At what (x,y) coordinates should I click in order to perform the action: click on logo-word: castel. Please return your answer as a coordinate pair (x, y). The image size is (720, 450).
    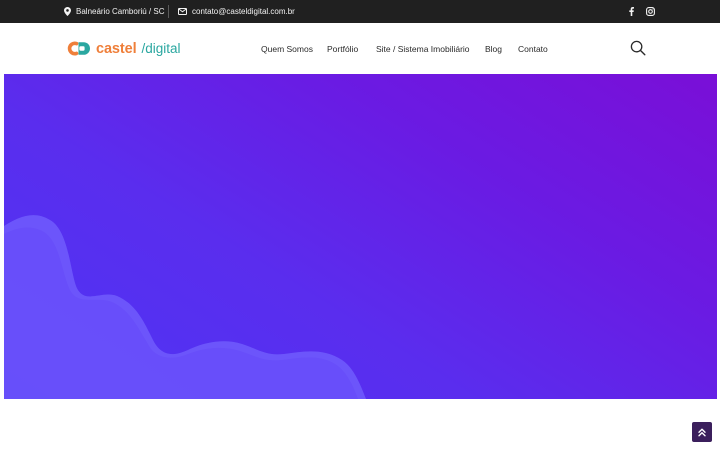
    Looking at the image, I should click on (116, 48).